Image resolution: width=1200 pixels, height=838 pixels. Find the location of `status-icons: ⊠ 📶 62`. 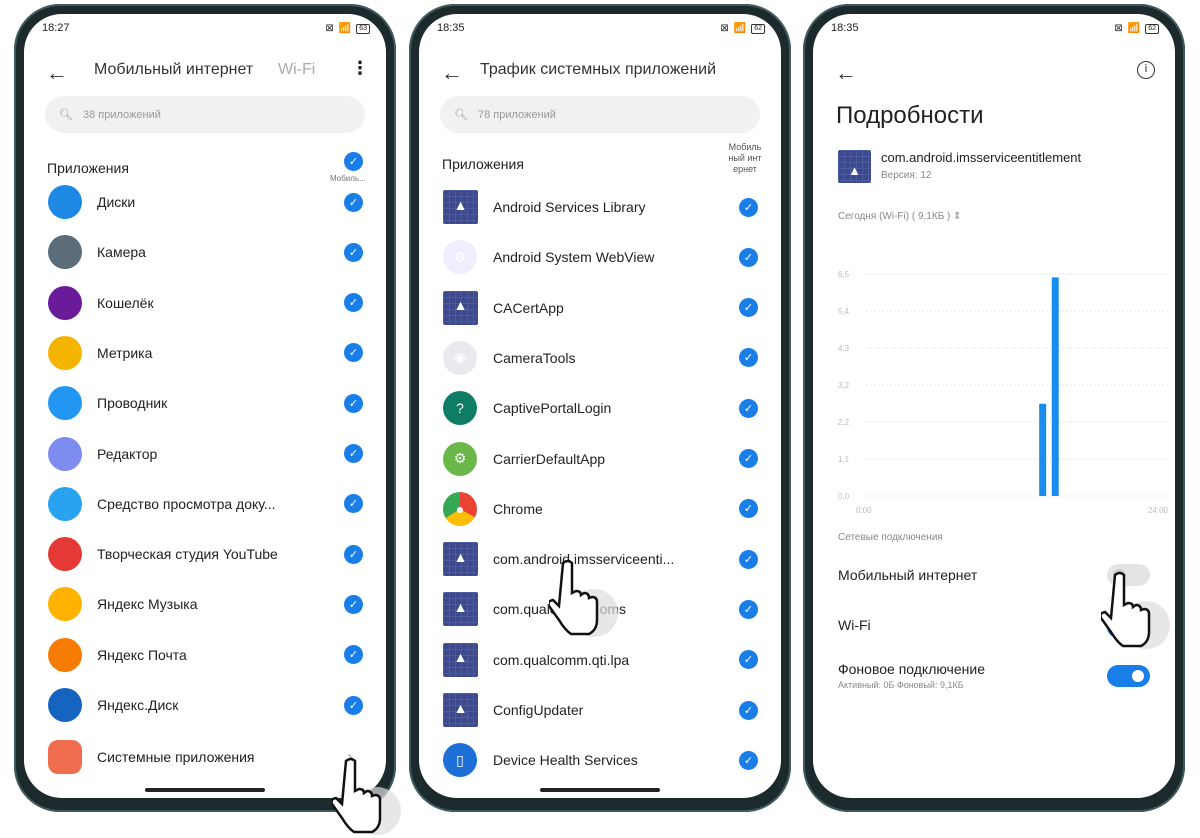

status-icons: ⊠ 📶 62 is located at coordinates (1136, 28).